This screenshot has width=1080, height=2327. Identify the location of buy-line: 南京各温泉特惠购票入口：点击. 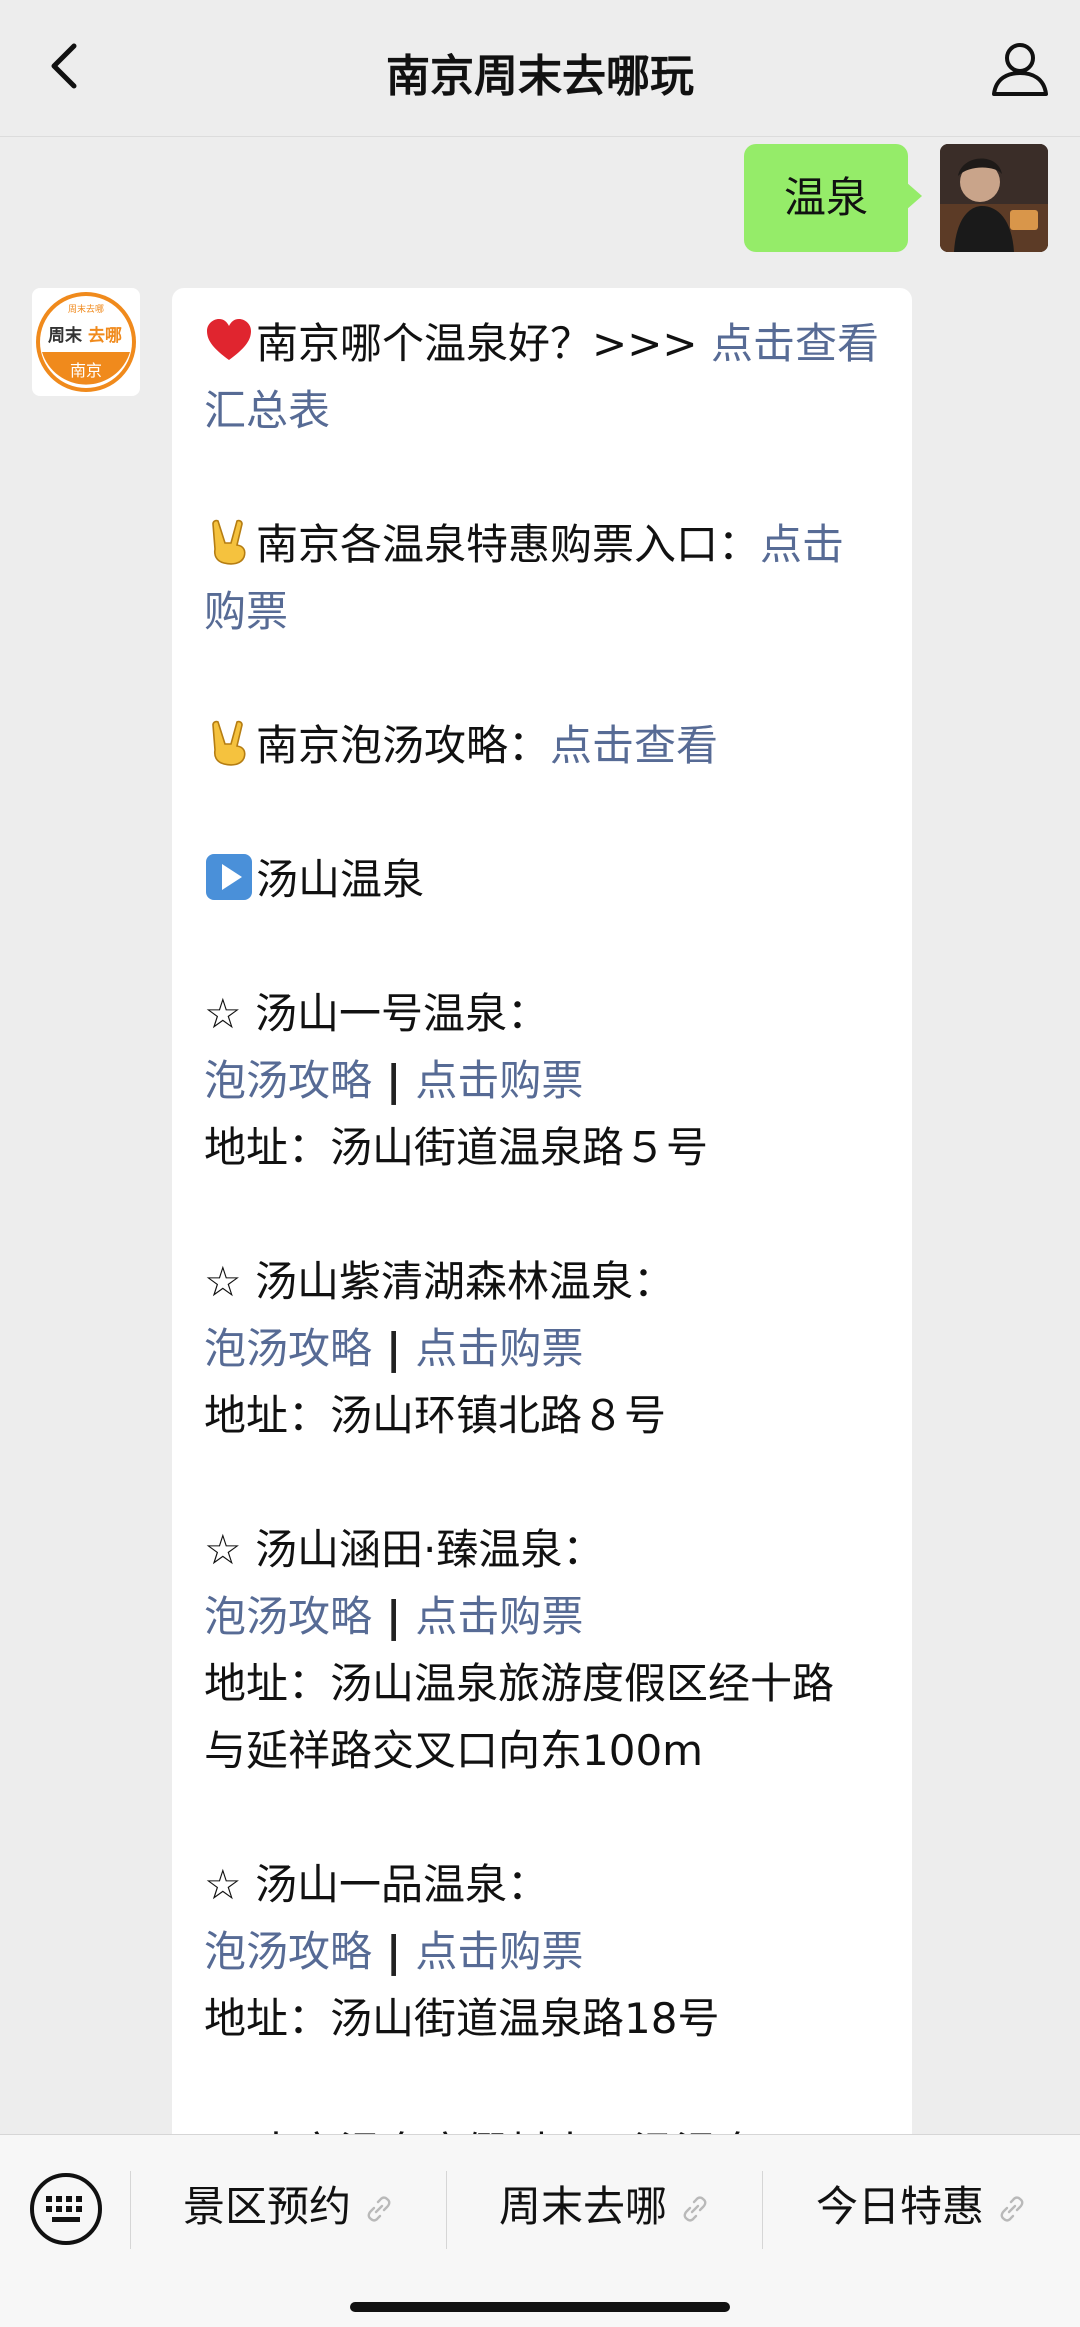
(541, 544).